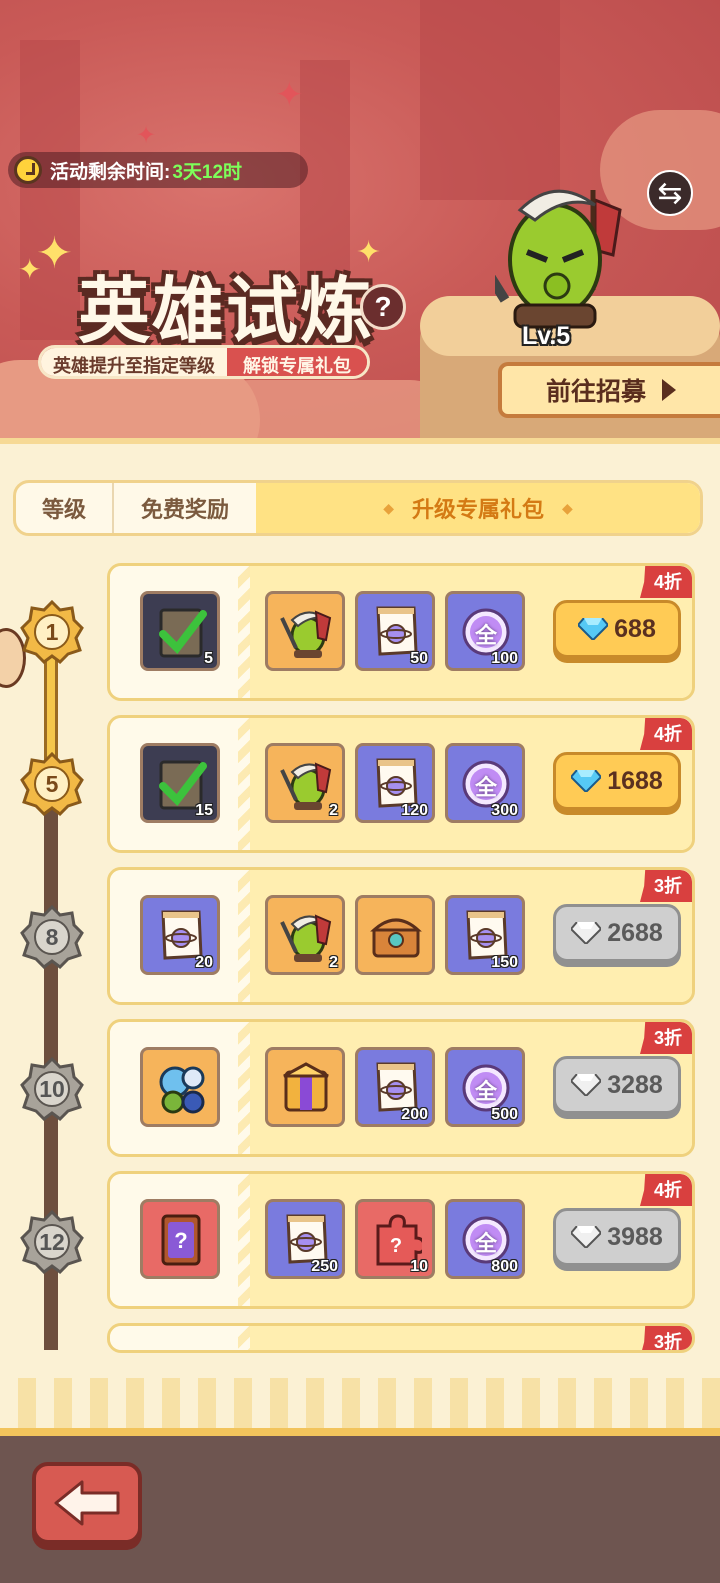 Image resolution: width=720 pixels, height=1583 pixels. I want to click on buy-button-locked: 3288, so click(617, 1085).